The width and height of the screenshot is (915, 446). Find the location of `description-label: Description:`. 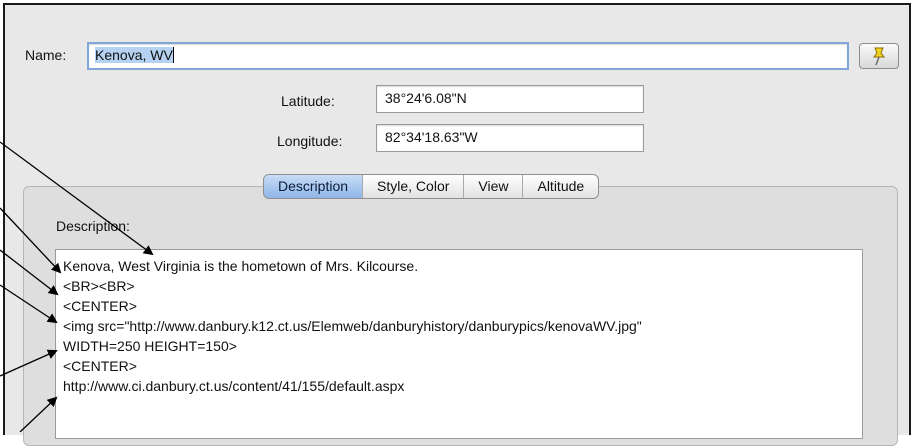

description-label: Description: is located at coordinates (93, 226).